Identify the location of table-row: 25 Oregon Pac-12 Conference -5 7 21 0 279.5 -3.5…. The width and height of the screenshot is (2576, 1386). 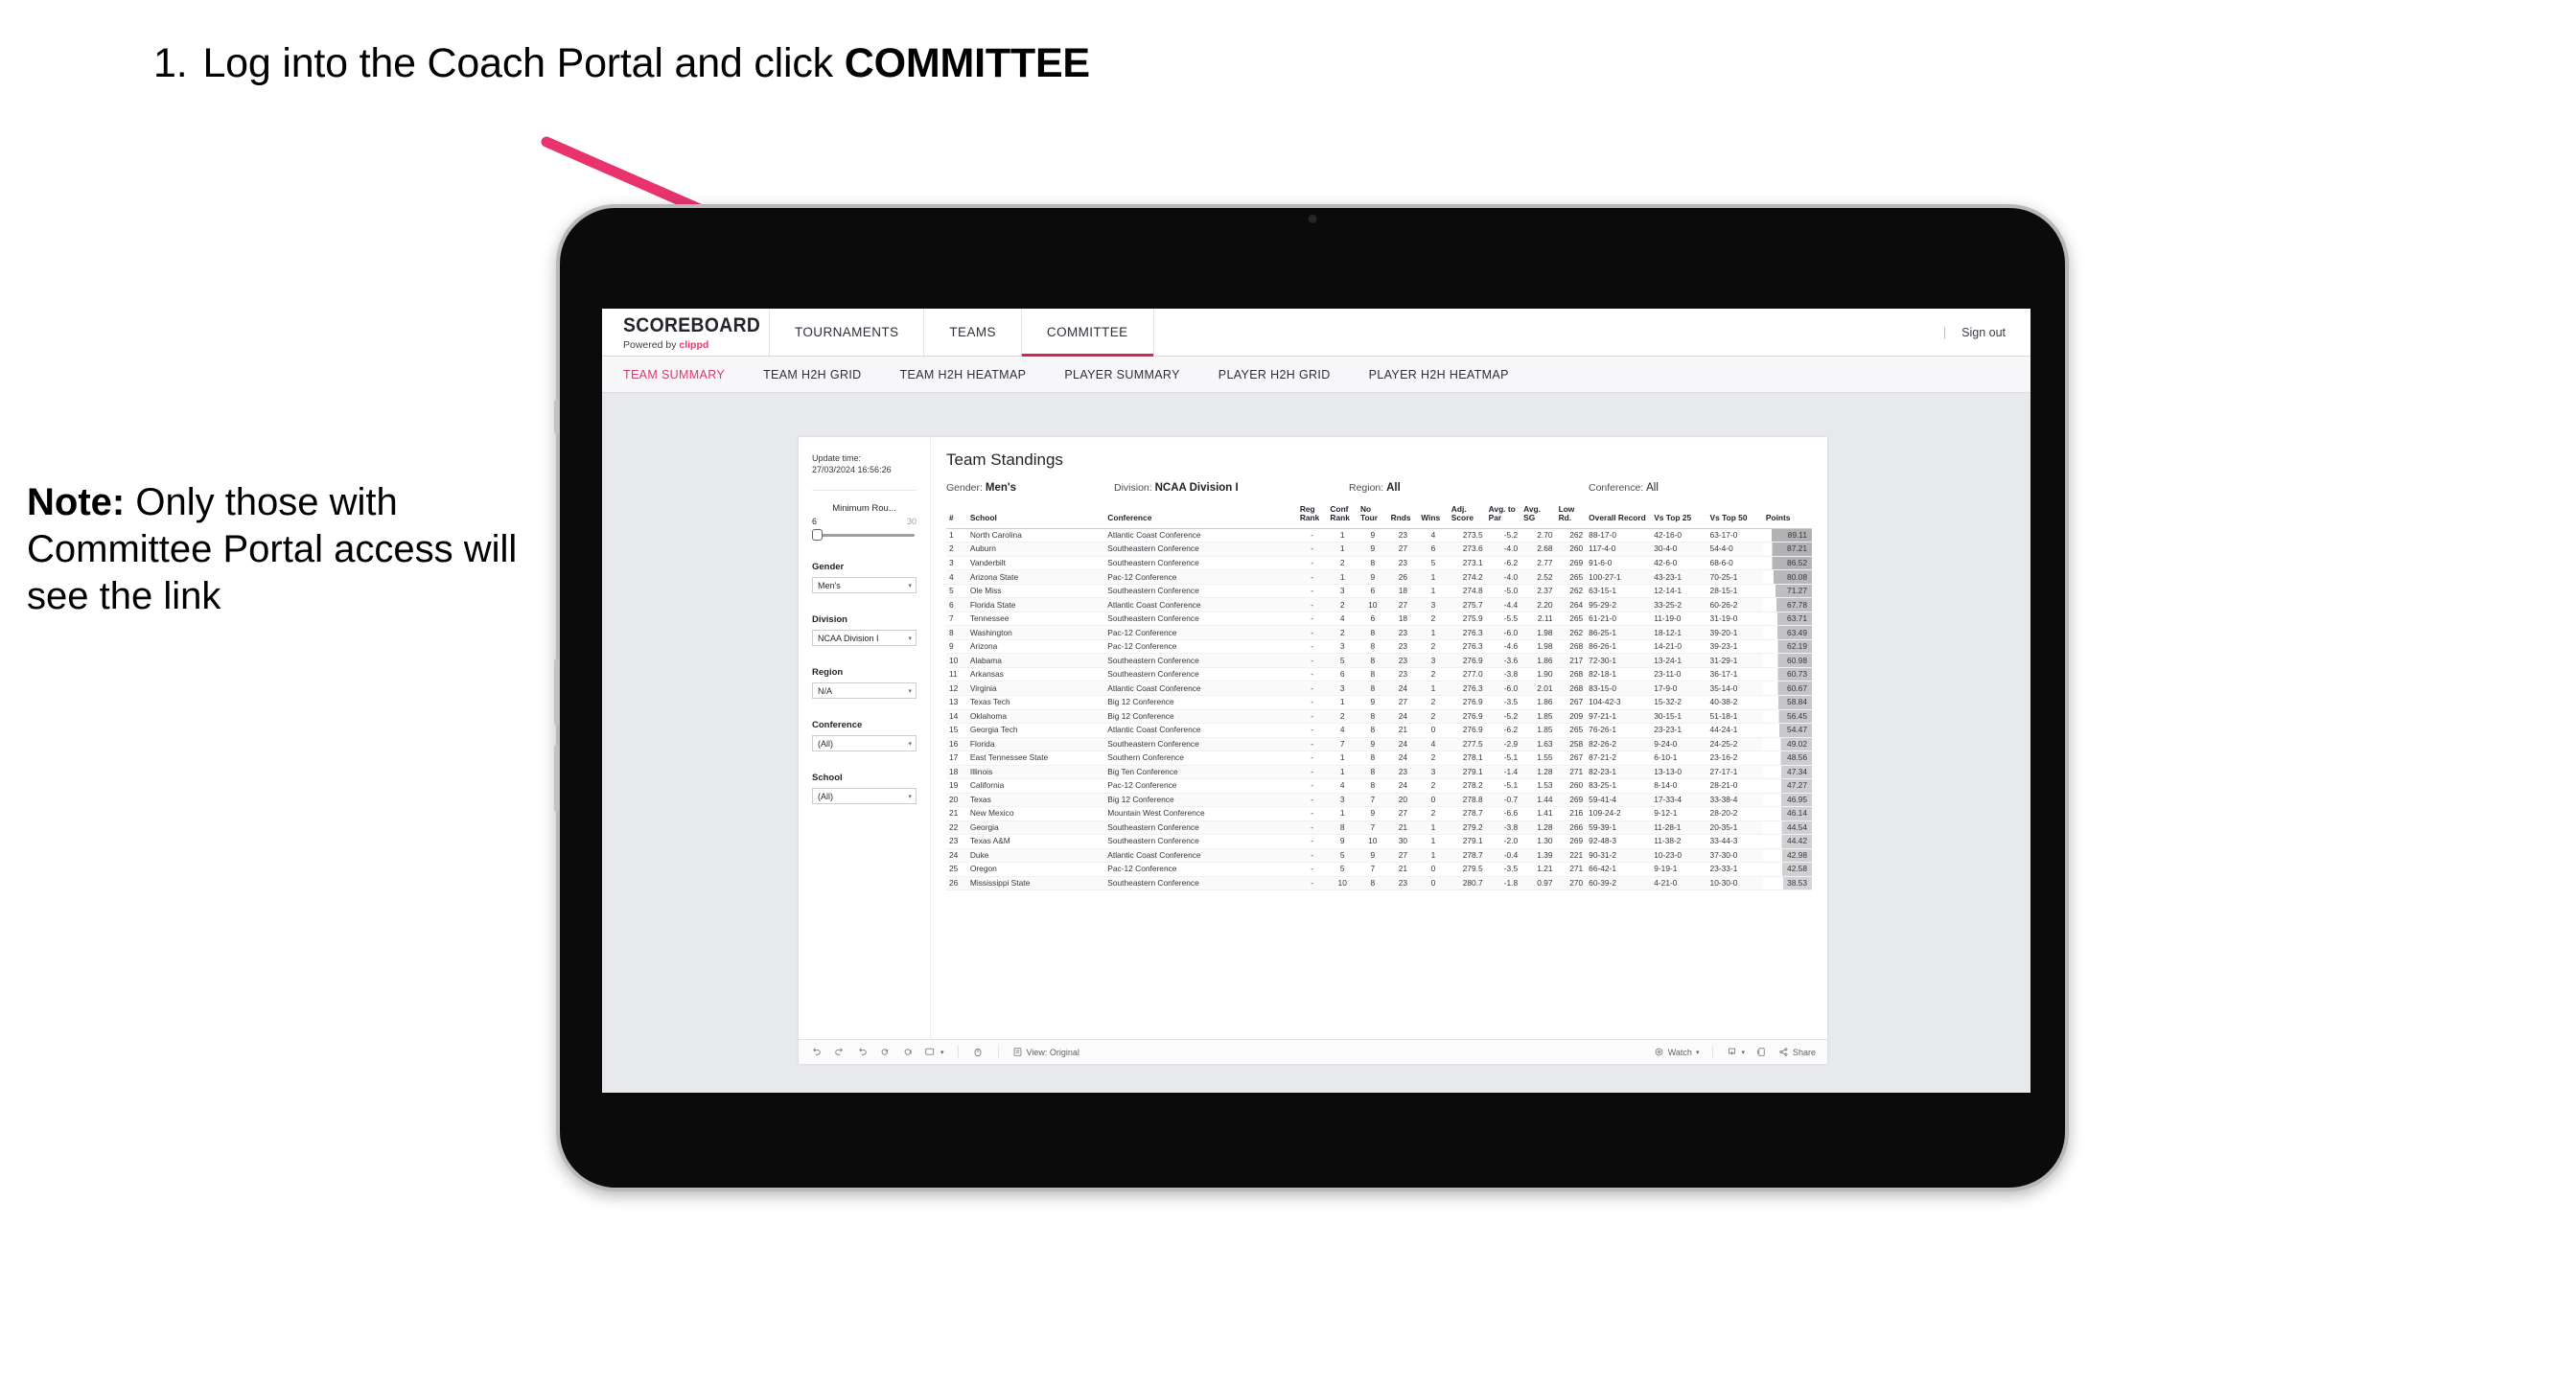
(1379, 870).